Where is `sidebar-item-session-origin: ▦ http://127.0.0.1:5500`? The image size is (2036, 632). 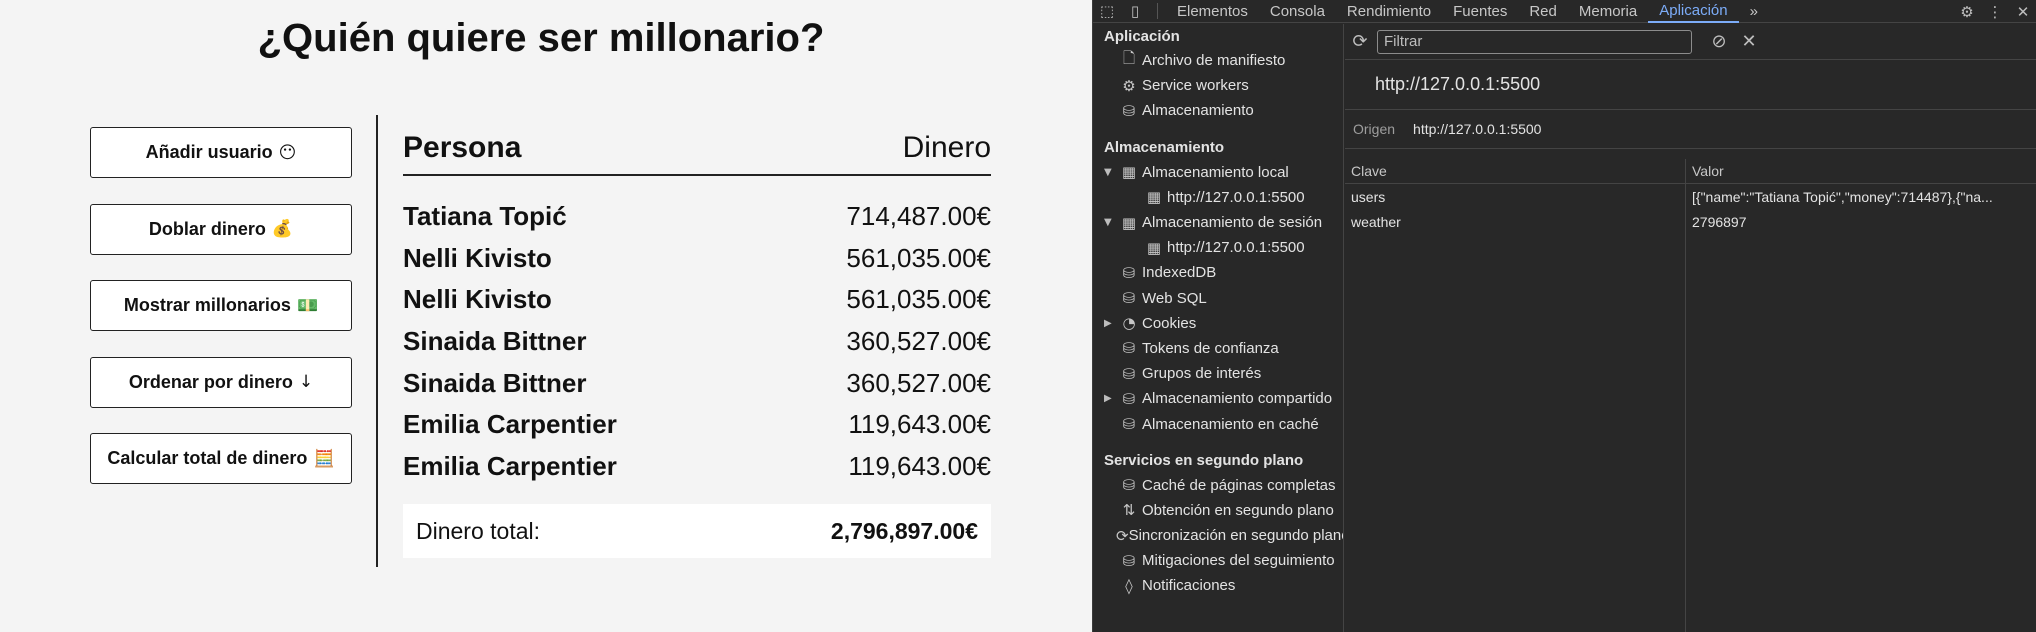 sidebar-item-session-origin: ▦ http://127.0.0.1:5500 is located at coordinates (1218, 247).